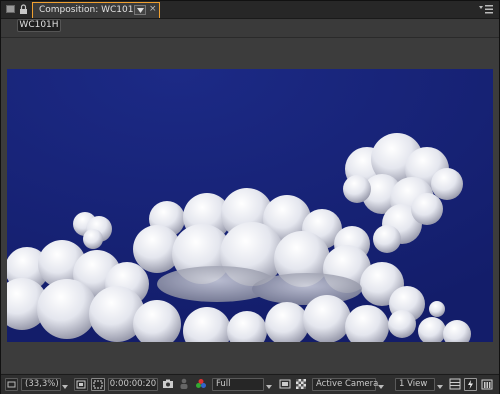  I want to click on breadcrumb-bar: WC101H, so click(250, 28).